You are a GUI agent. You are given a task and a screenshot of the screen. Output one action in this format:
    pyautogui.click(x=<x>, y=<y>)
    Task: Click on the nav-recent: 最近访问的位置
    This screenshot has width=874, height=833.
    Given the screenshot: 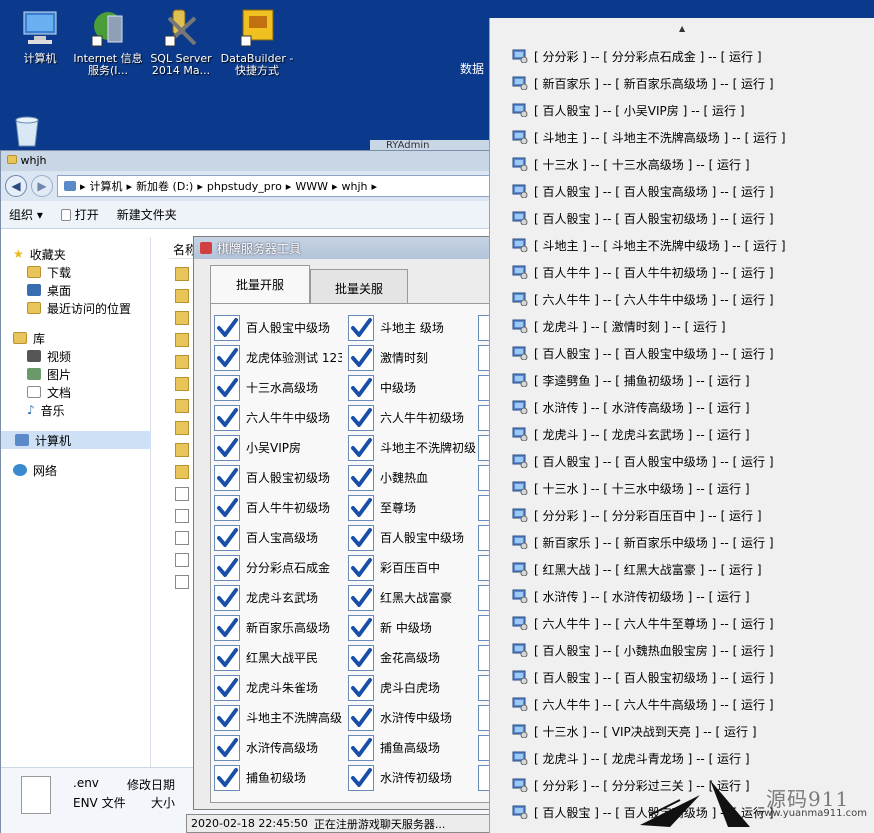 What is the action you would take?
    pyautogui.click(x=81, y=308)
    